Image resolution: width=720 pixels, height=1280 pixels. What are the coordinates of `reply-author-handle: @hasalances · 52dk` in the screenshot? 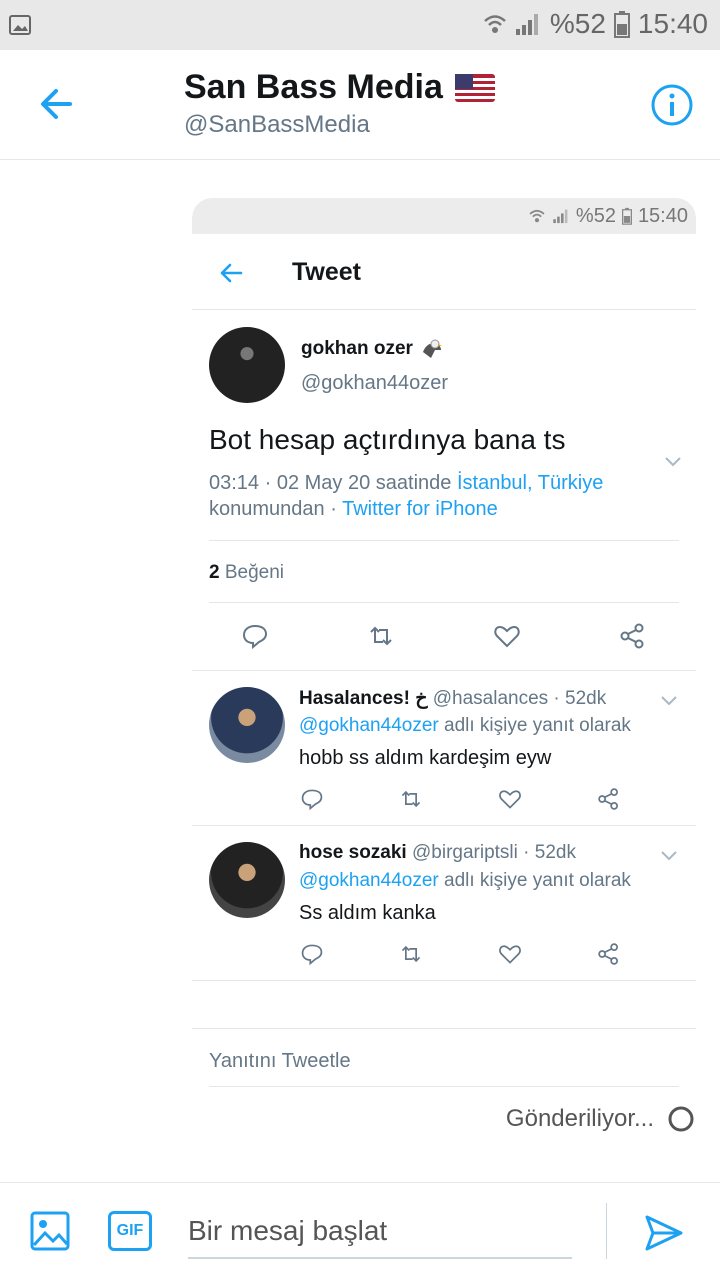 It's located at (519, 698).